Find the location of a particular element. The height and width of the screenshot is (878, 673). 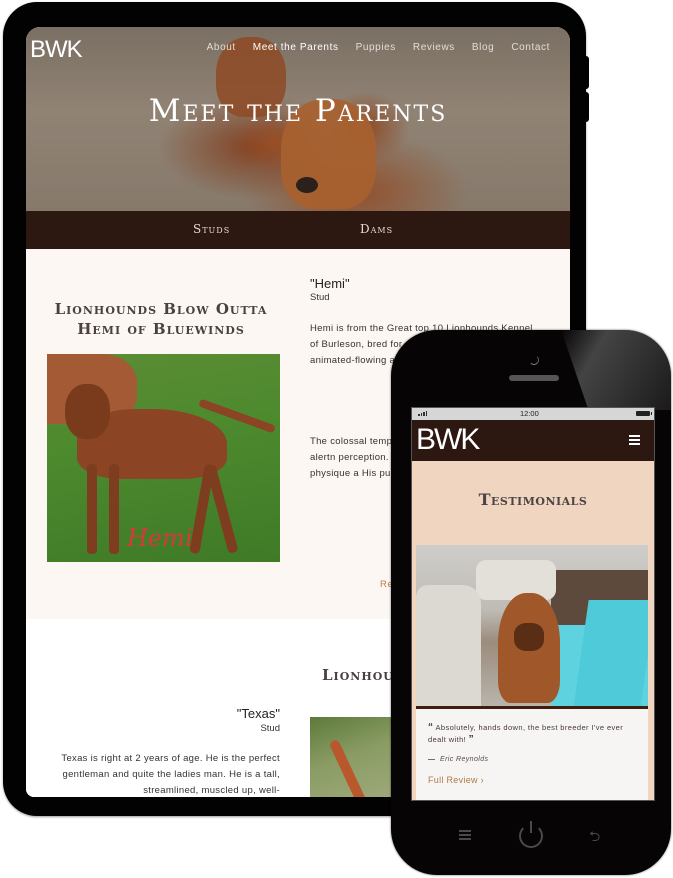

photo-caption: Hemi is located at coordinates (160, 538).